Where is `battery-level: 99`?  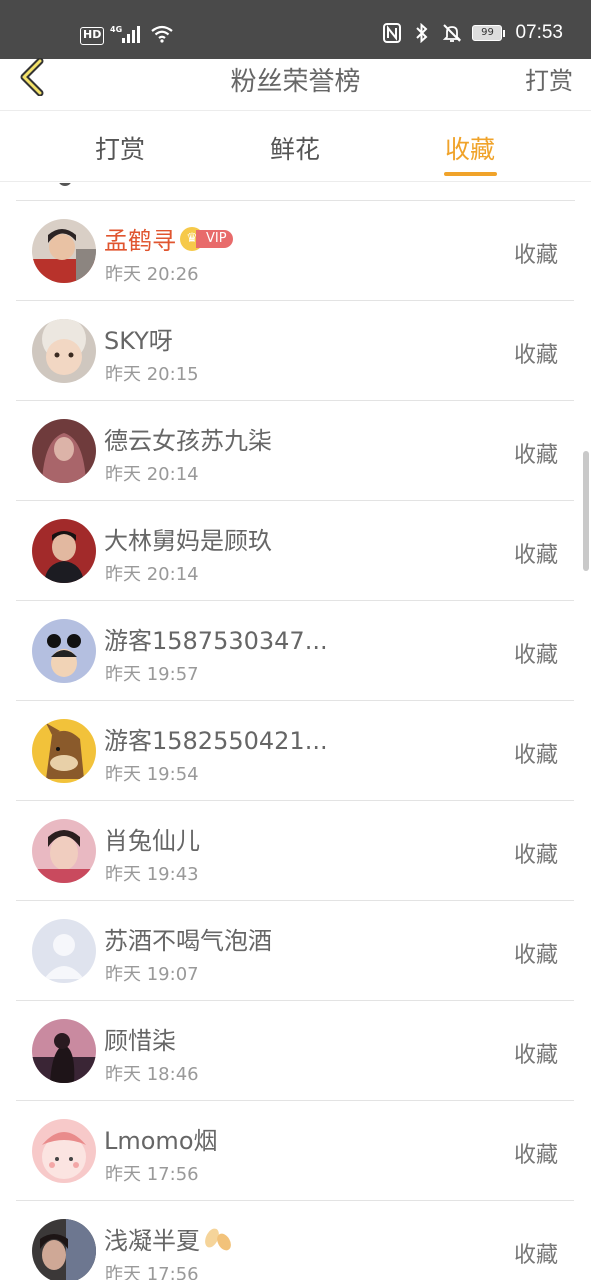
battery-level: 99 is located at coordinates (487, 33).